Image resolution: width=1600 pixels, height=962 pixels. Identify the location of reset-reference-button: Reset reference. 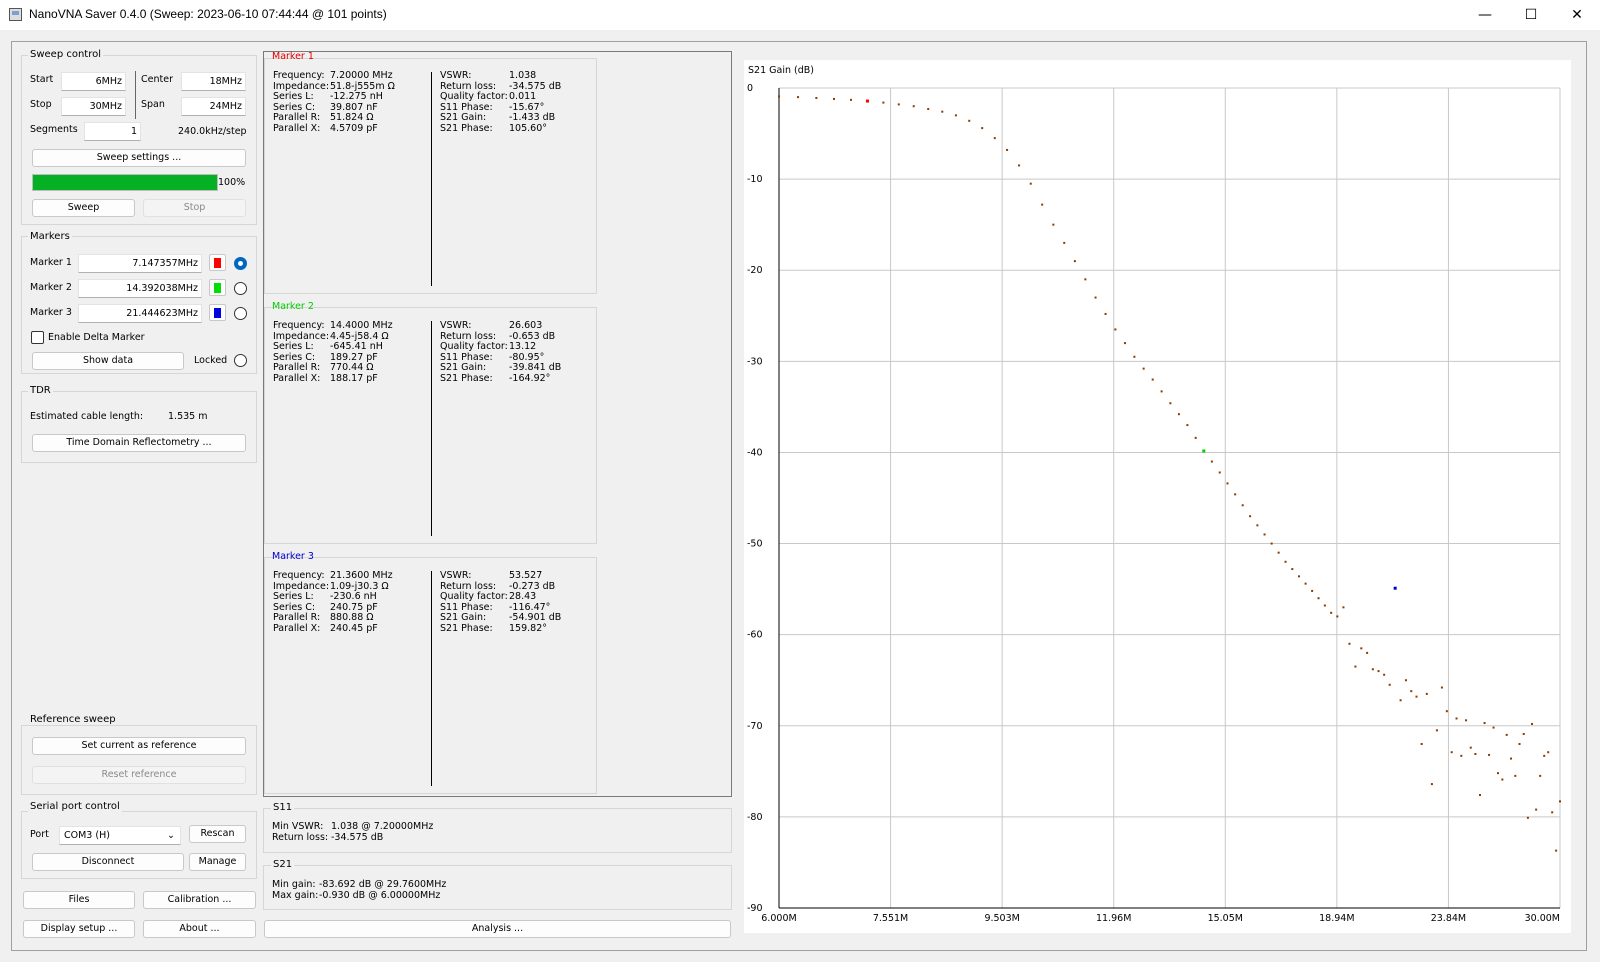
(139, 775).